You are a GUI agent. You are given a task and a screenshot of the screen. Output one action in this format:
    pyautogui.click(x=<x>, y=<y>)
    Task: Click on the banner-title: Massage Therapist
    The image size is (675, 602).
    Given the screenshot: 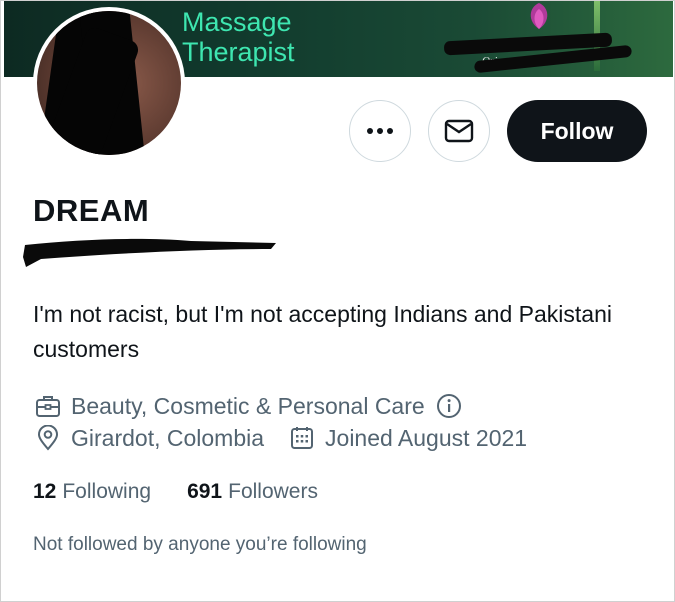 What is the action you would take?
    pyautogui.click(x=238, y=37)
    